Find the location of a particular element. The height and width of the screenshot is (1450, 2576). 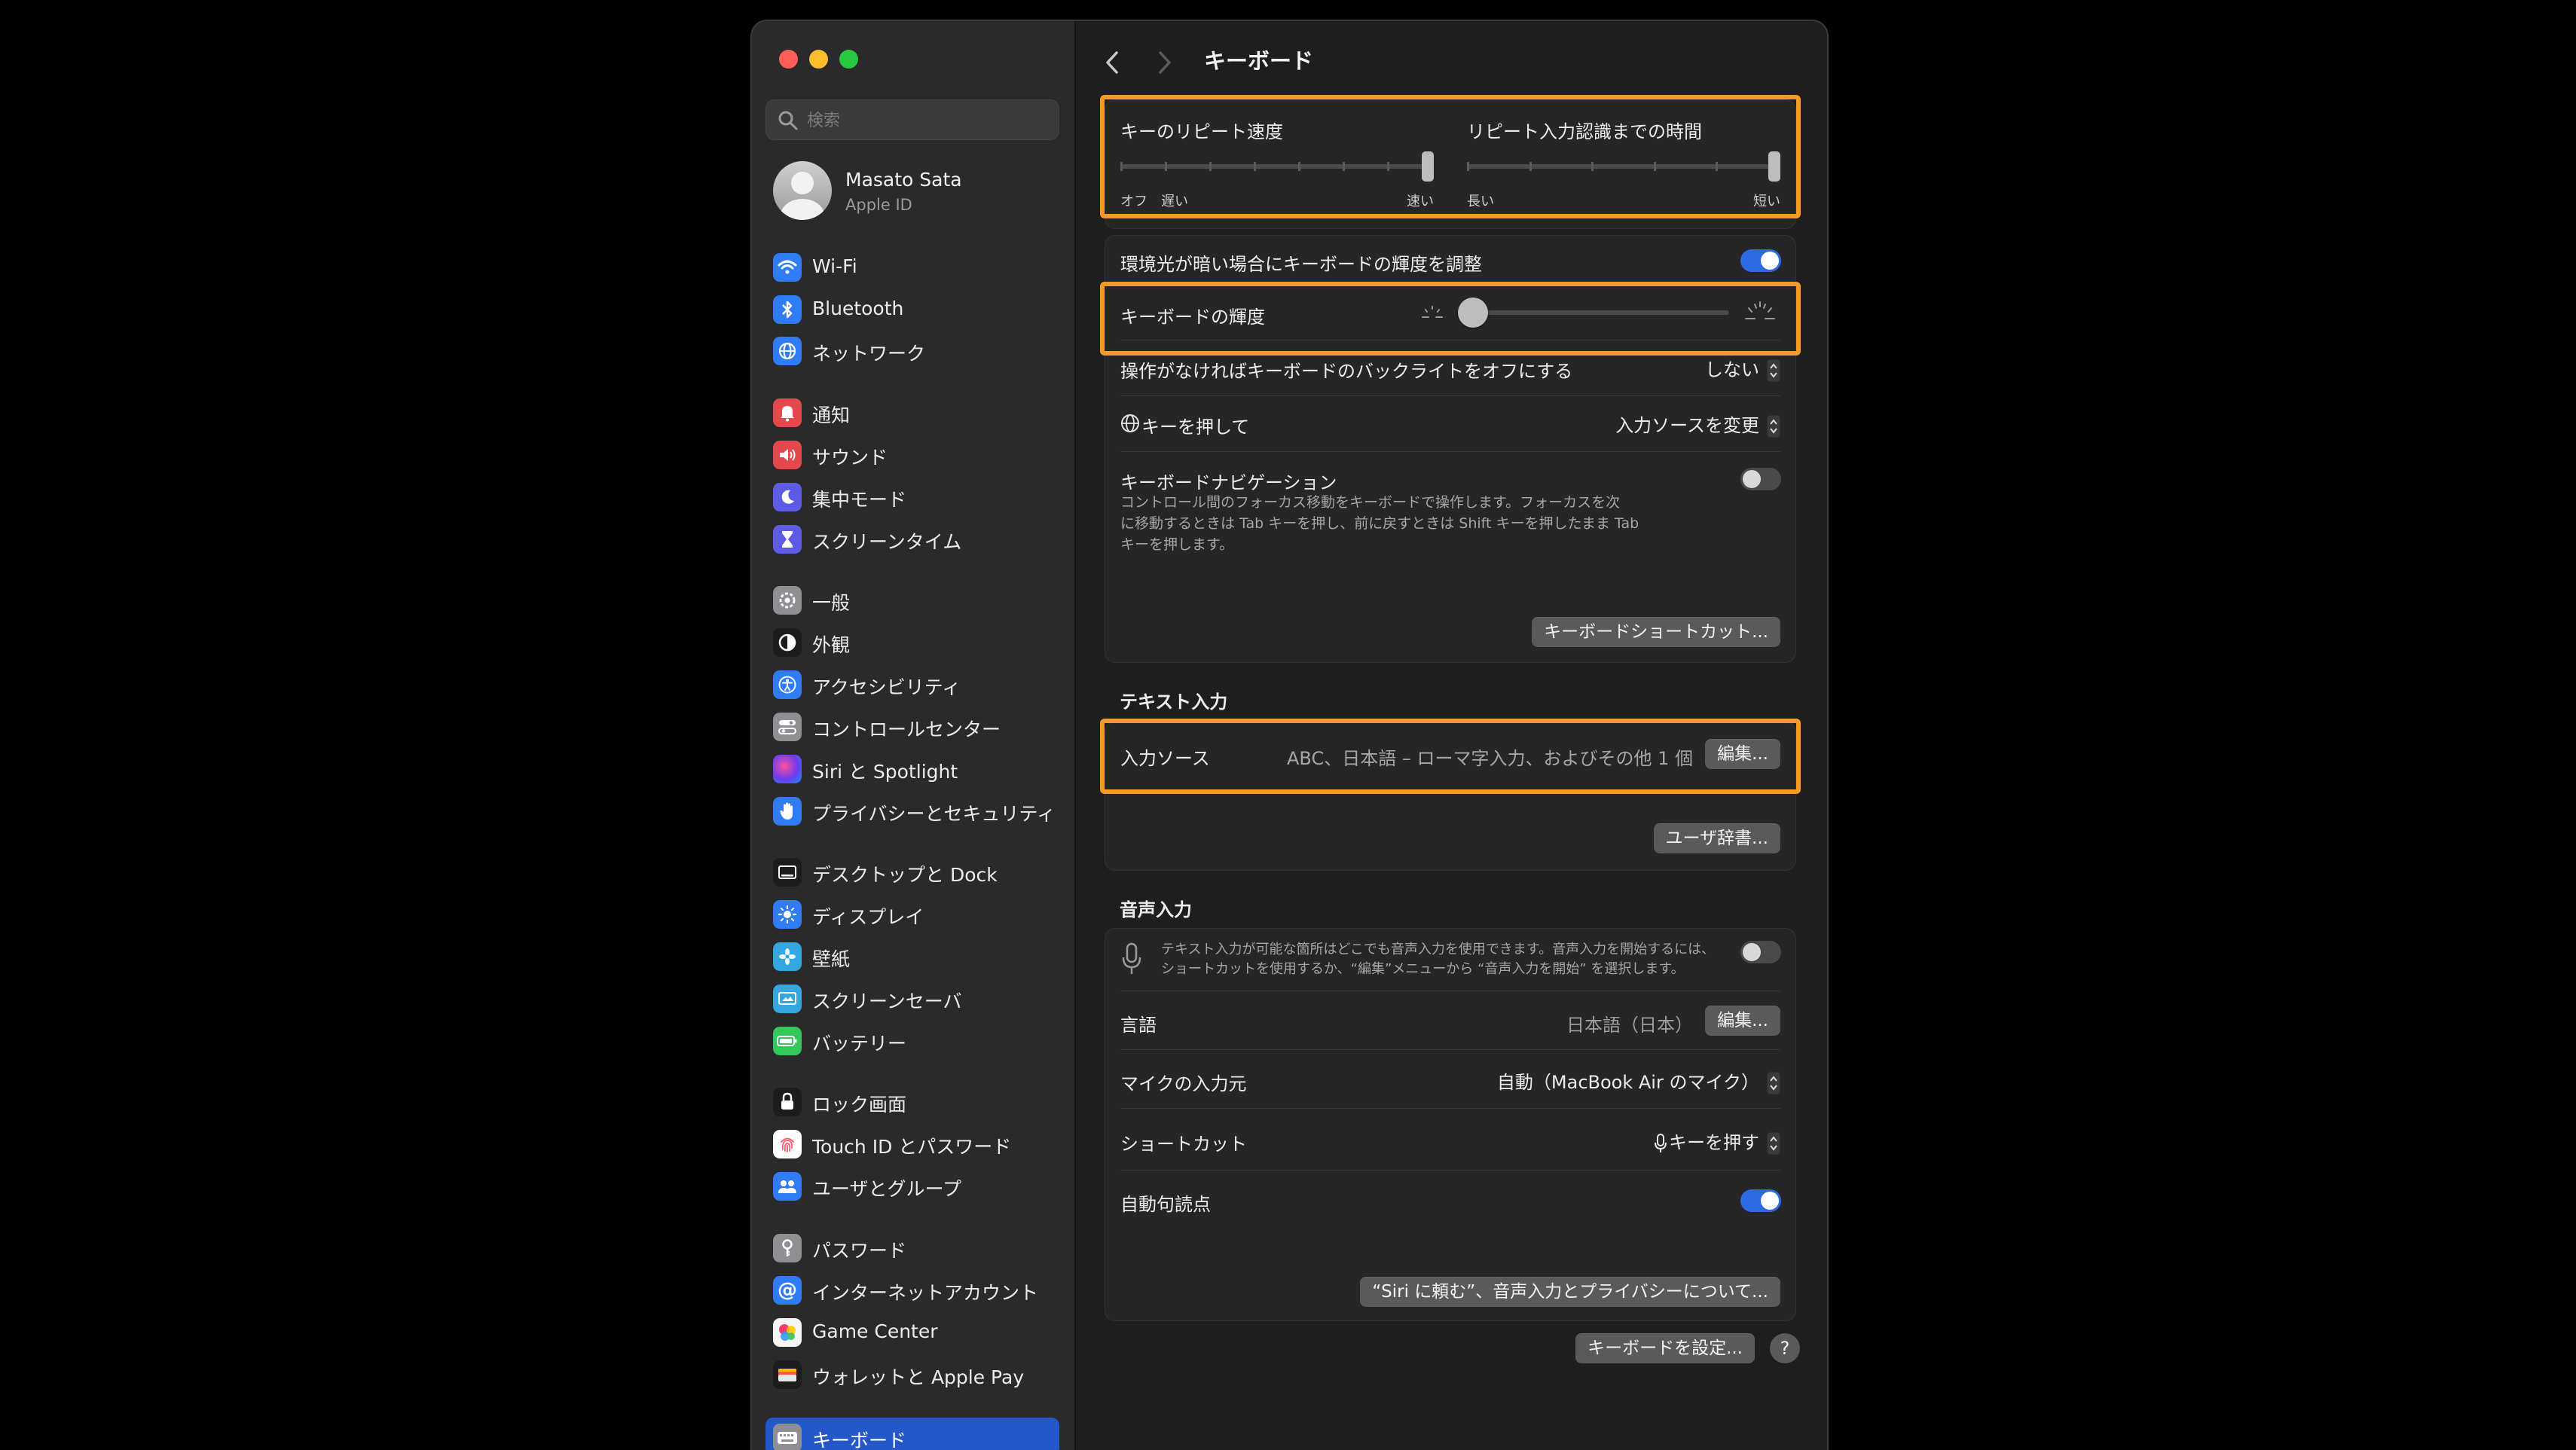

sidebar-item-touch-id: Touch ID とパスワード is located at coordinates (916, 1143).